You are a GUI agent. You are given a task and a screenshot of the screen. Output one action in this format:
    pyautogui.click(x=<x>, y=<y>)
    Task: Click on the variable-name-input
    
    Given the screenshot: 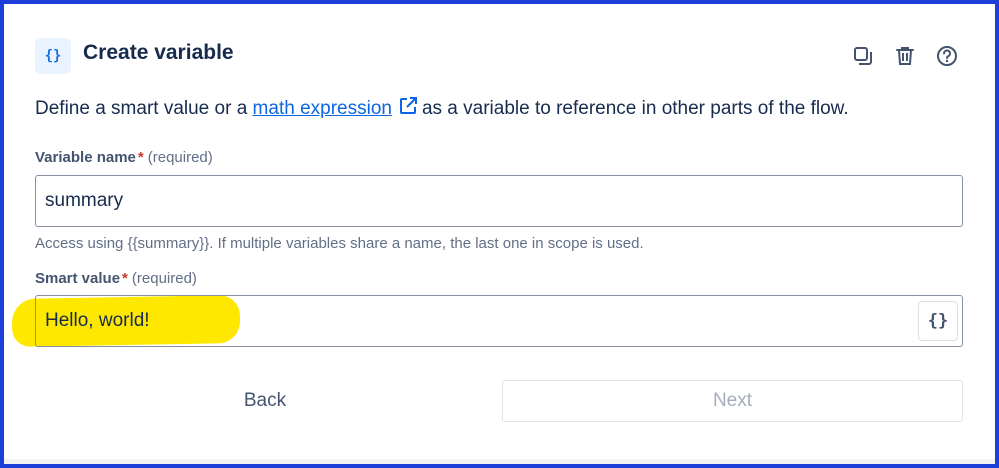 What is the action you would take?
    pyautogui.click(x=475, y=201)
    